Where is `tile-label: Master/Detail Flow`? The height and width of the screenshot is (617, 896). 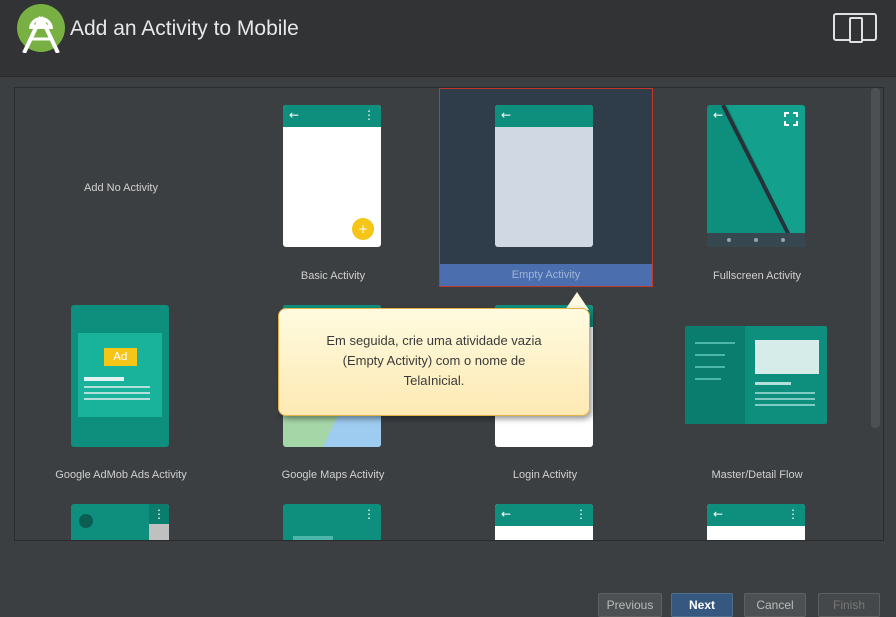
tile-label: Master/Detail Flow is located at coordinates (757, 475).